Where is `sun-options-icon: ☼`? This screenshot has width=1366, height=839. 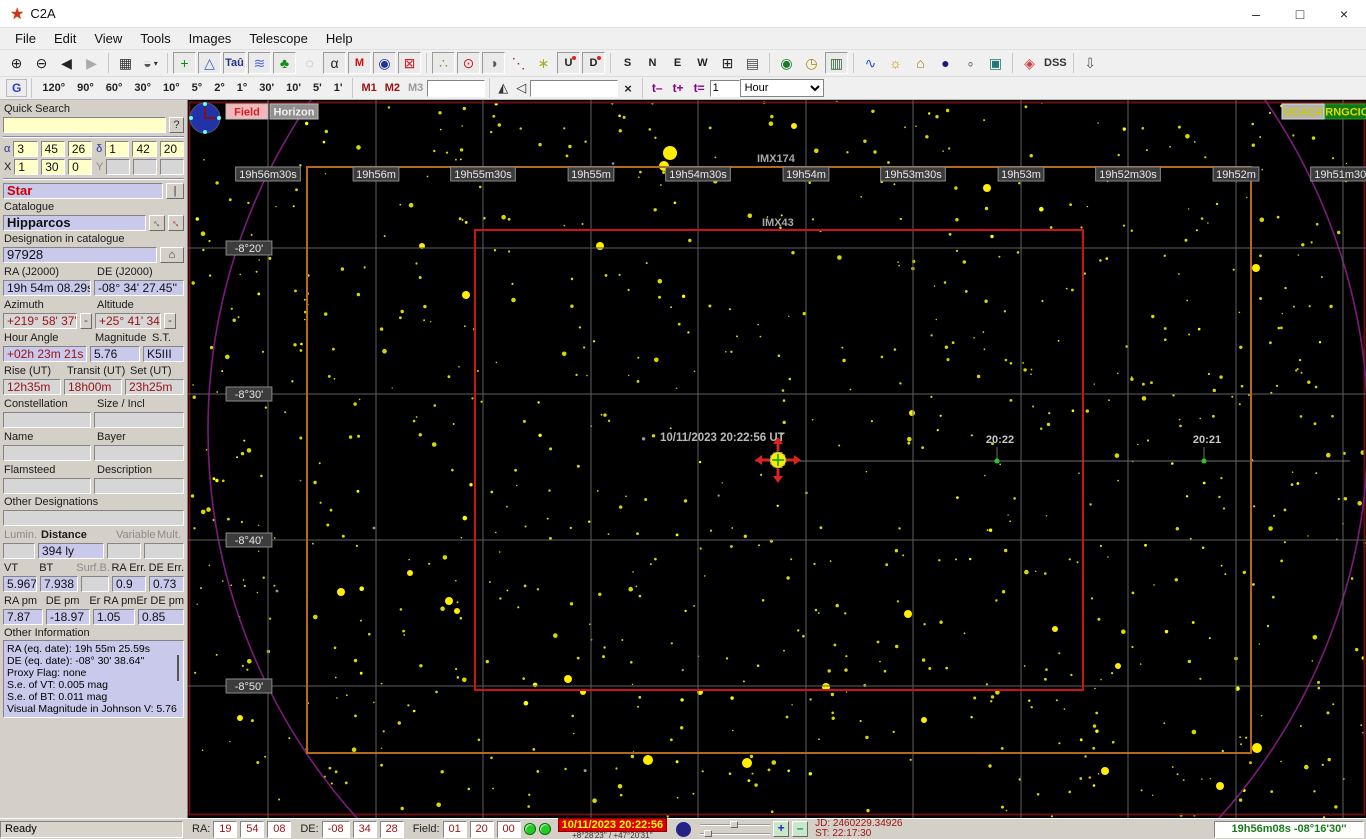
sun-options-icon: ☼ is located at coordinates (895, 63).